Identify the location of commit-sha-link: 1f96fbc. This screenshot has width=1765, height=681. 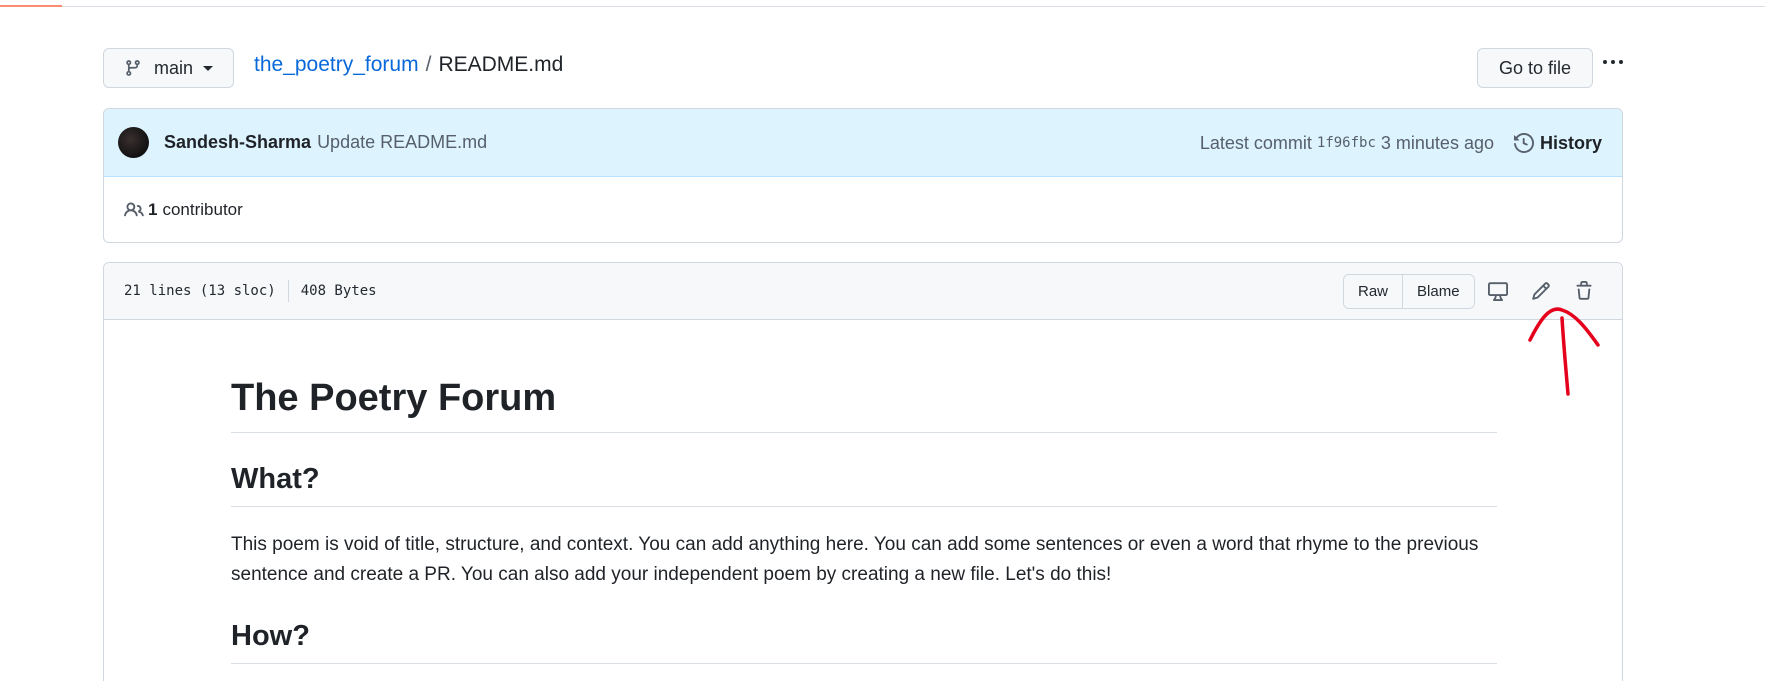
(1346, 143).